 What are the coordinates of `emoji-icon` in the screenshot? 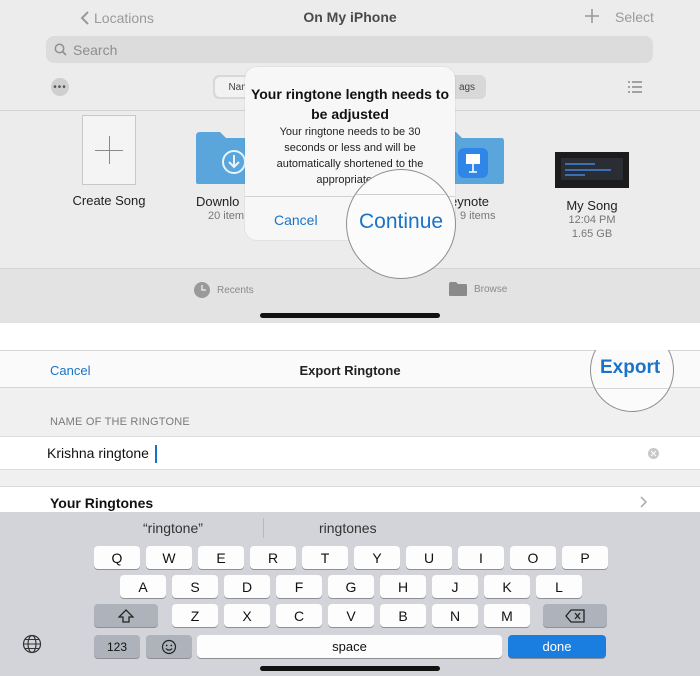 It's located at (169, 646).